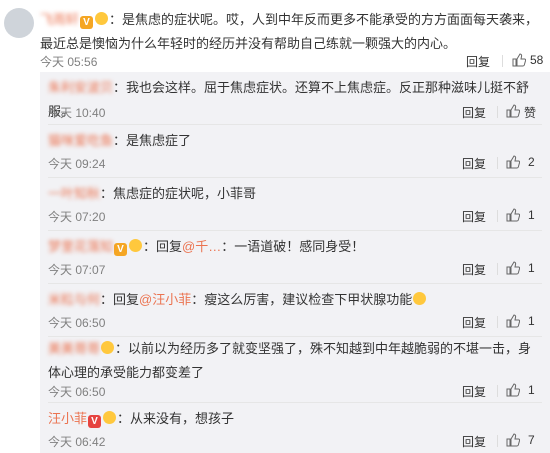 Image resolution: width=550 pixels, height=453 pixels. Describe the element at coordinates (77, 217) in the screenshot. I see `reply-time: 今天 07:20` at that location.